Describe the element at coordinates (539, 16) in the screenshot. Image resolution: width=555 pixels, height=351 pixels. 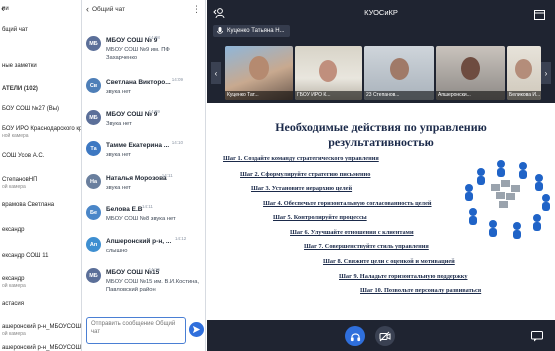
I see `window-icon` at that location.